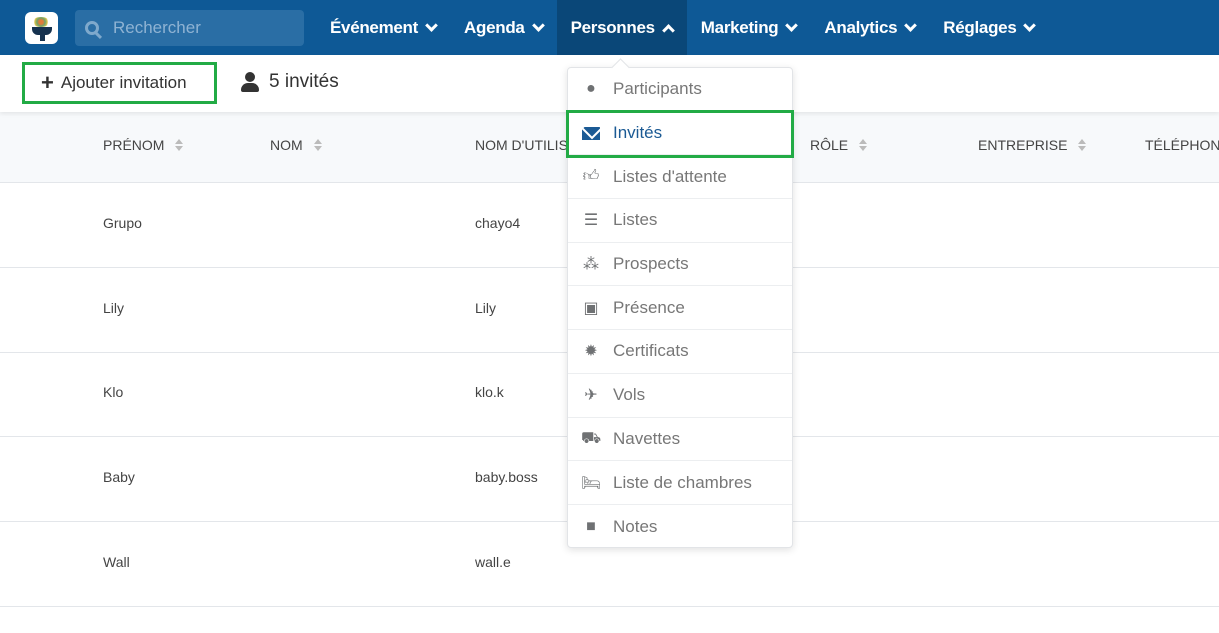 This screenshot has width=1219, height=633. I want to click on plus-icon: +, so click(47, 82).